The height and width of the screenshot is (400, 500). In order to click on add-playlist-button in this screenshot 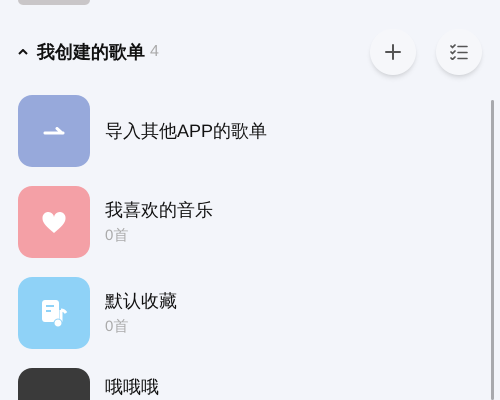, I will do `click(393, 52)`.